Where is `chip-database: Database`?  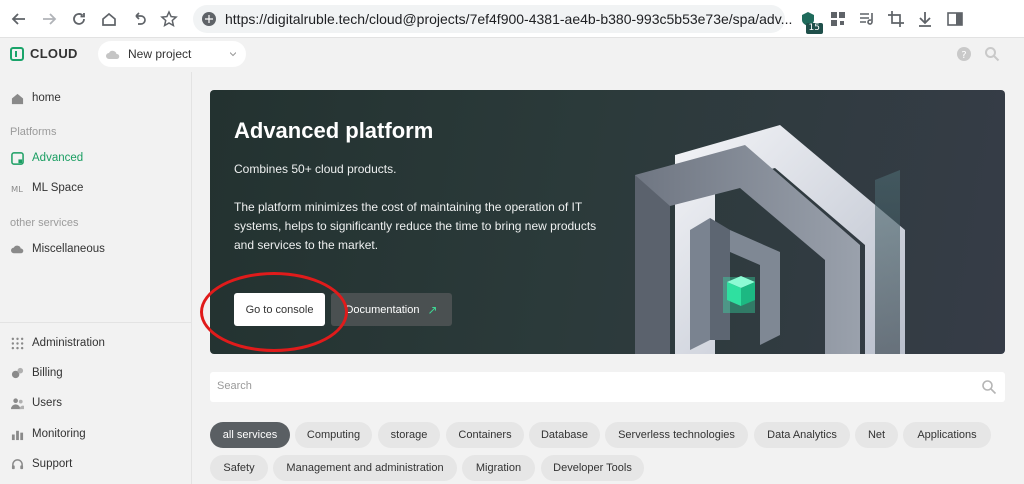
chip-database: Database is located at coordinates (564, 435).